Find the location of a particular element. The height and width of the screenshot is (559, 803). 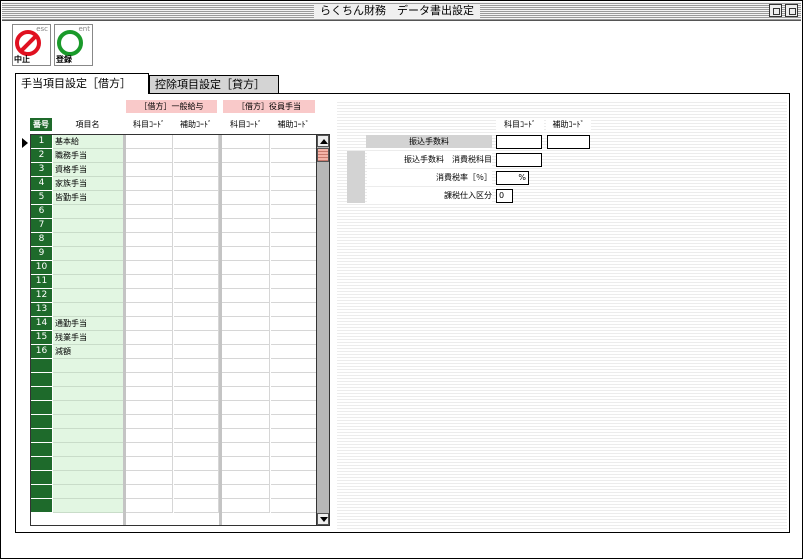

tax-category-input: 0 is located at coordinates (504, 196).